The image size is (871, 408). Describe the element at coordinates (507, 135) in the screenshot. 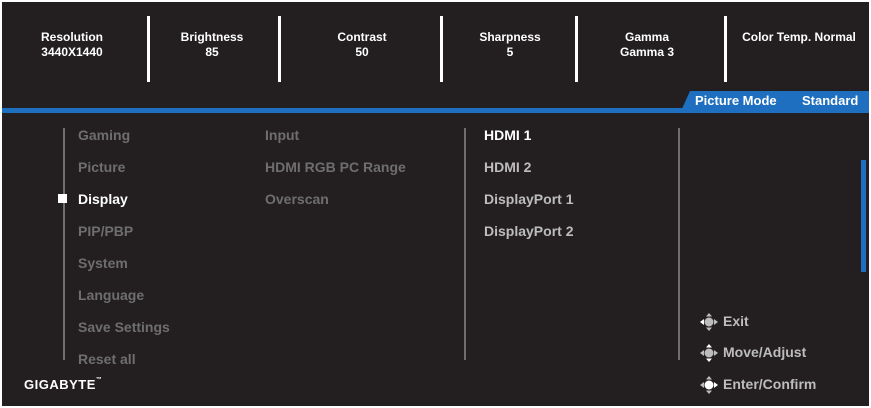

I see `input-option-hdmi-1: HDMI 1` at that location.